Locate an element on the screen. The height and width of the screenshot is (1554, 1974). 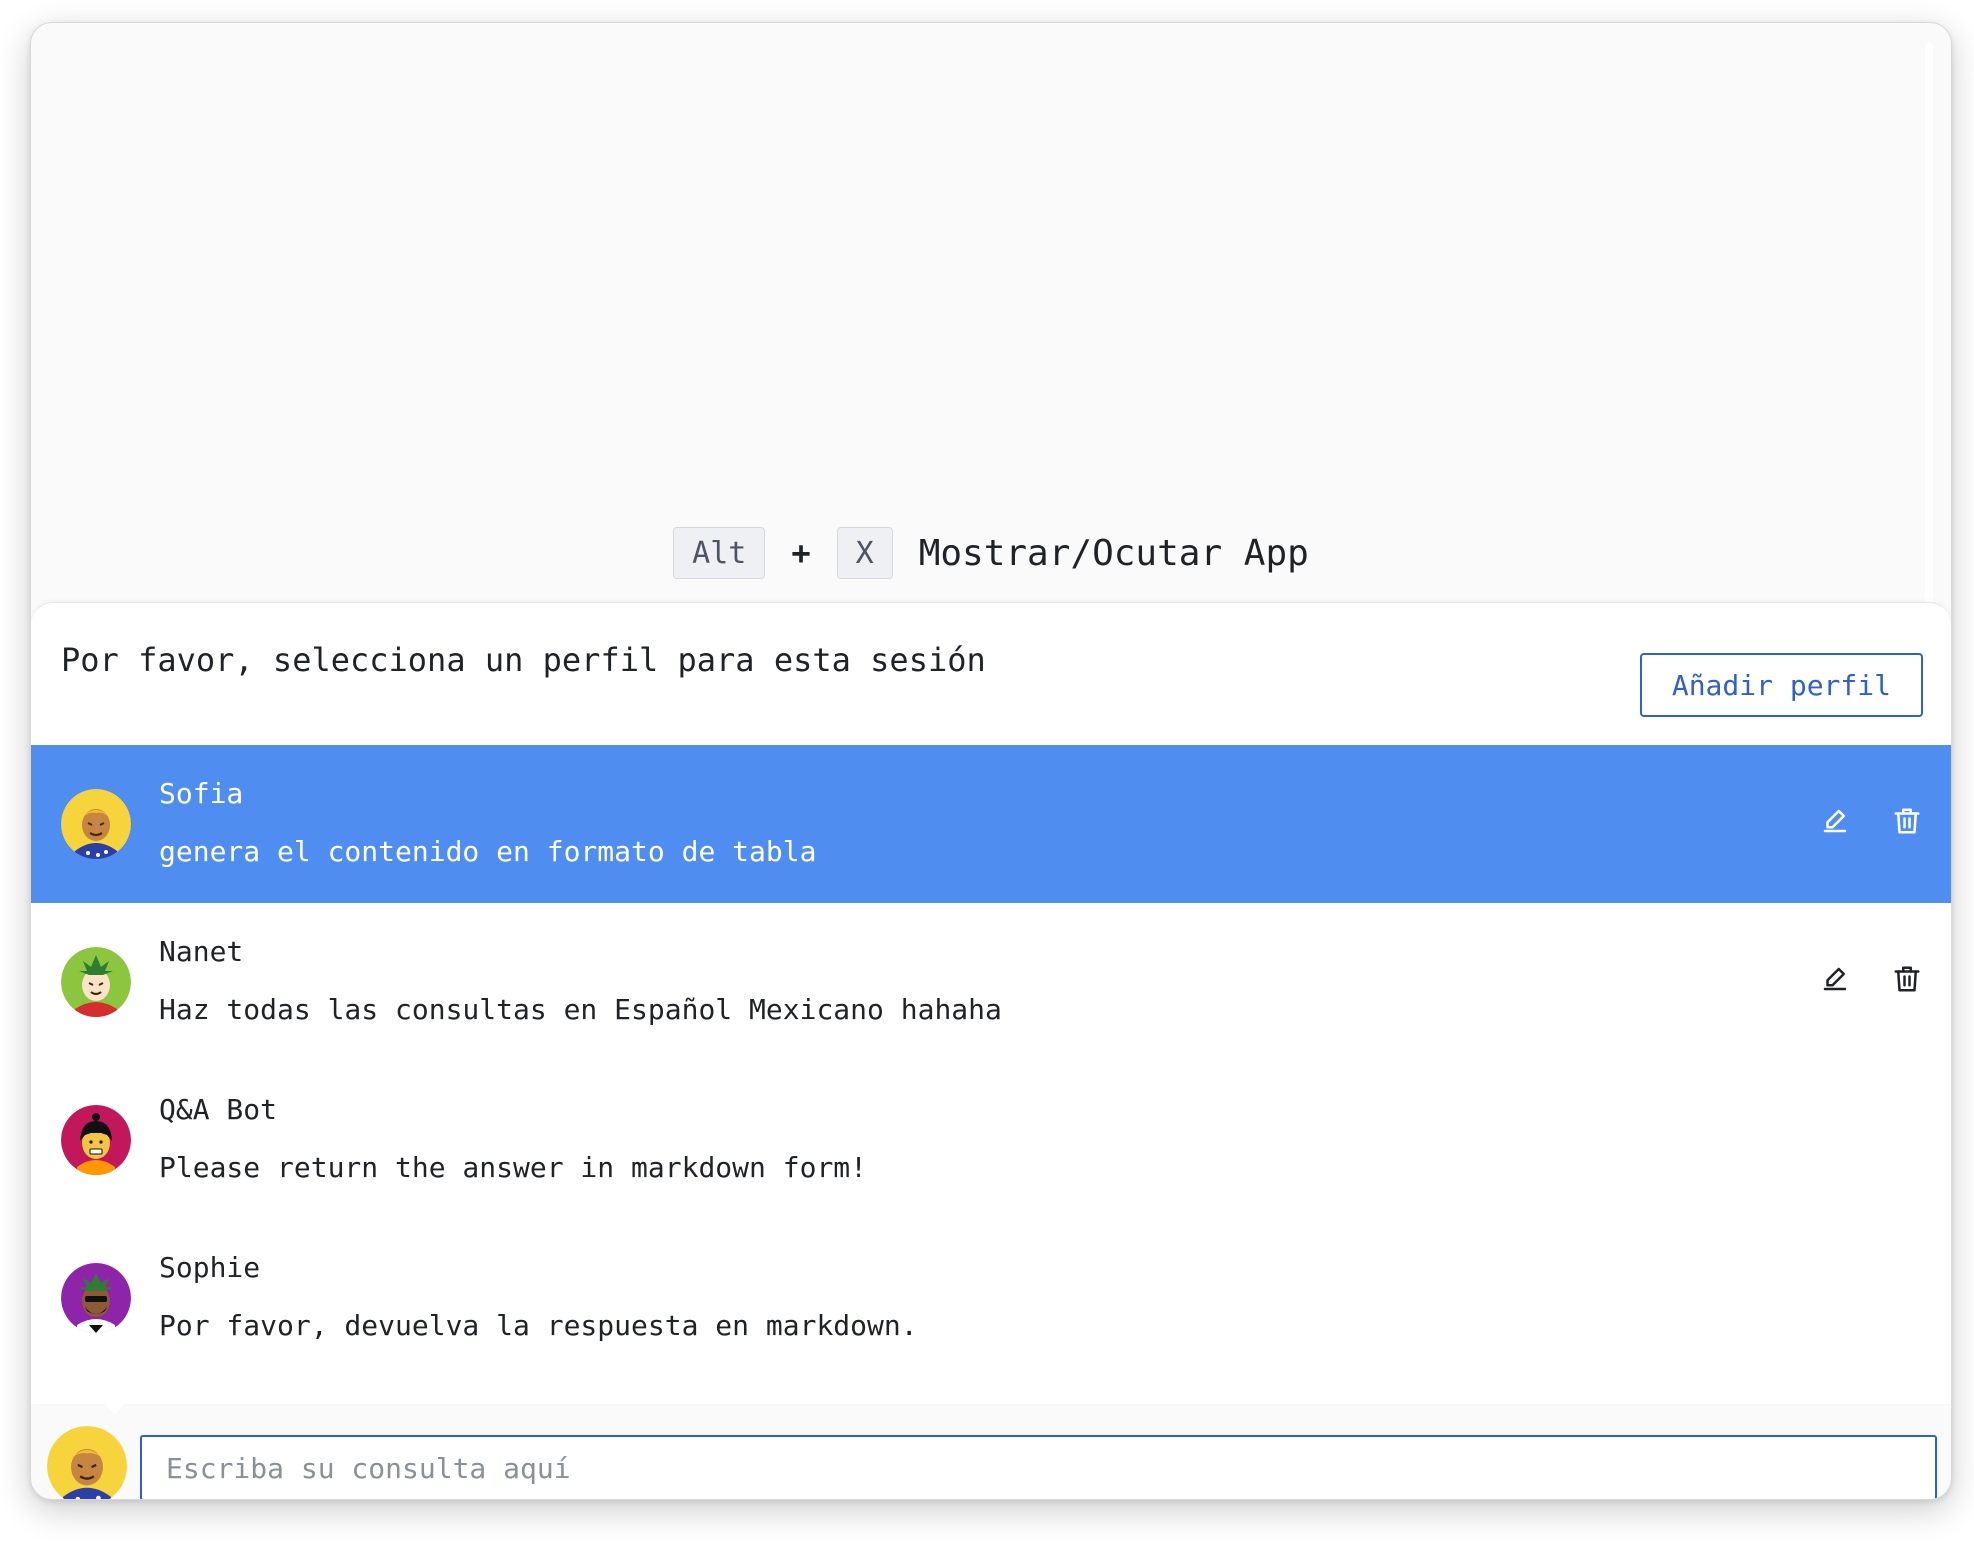
shortcut-key-x: X is located at coordinates (864, 553).